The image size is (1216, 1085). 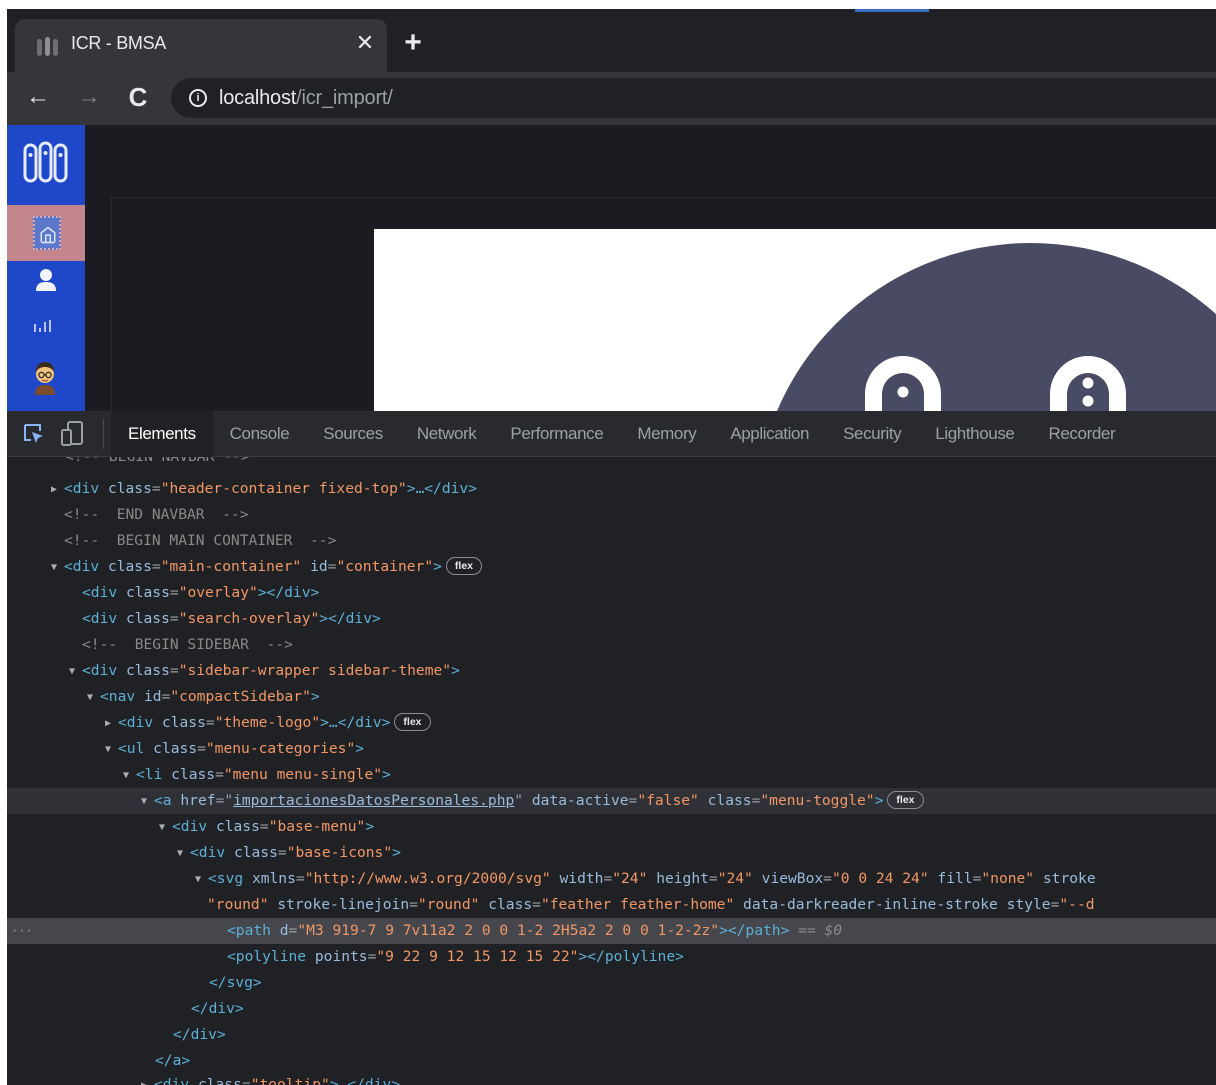 I want to click on tab-lighthouse: Lighthouse, so click(x=974, y=434).